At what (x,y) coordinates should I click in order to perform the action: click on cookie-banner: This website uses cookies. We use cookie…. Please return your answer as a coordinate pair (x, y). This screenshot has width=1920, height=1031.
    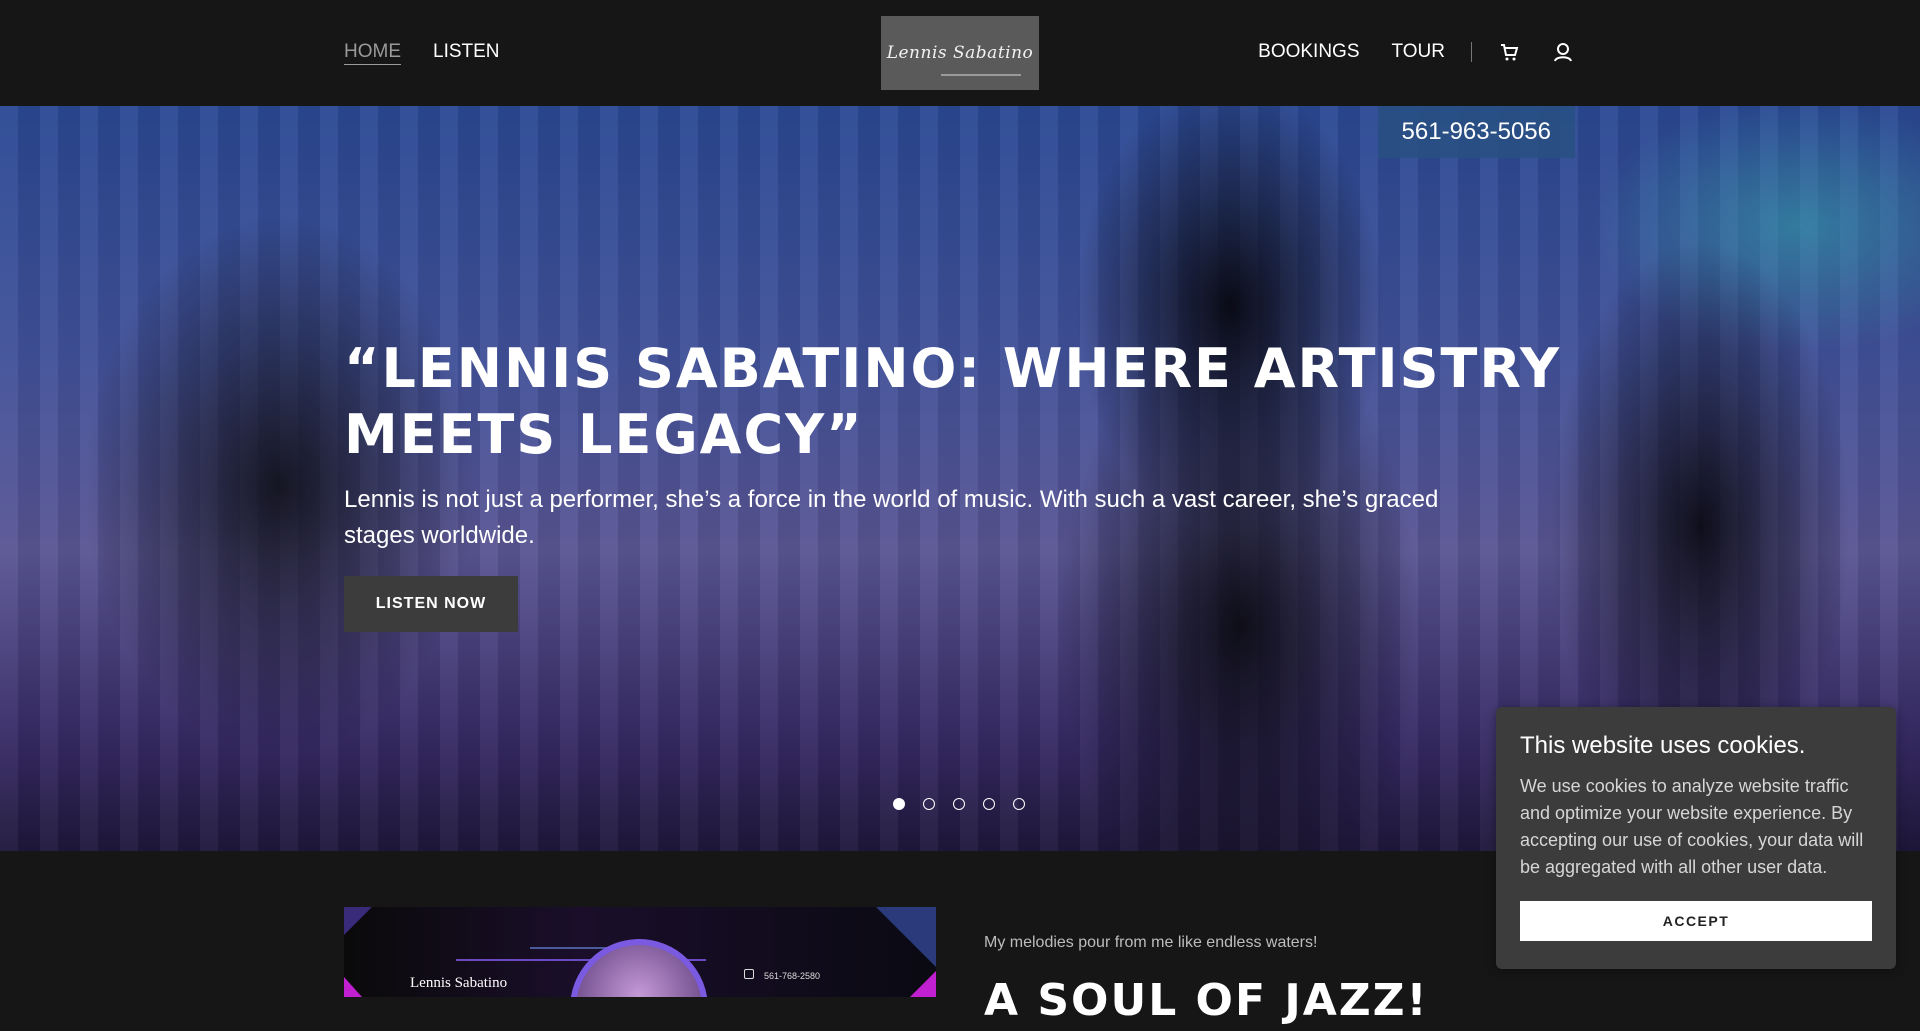
    Looking at the image, I should click on (1696, 838).